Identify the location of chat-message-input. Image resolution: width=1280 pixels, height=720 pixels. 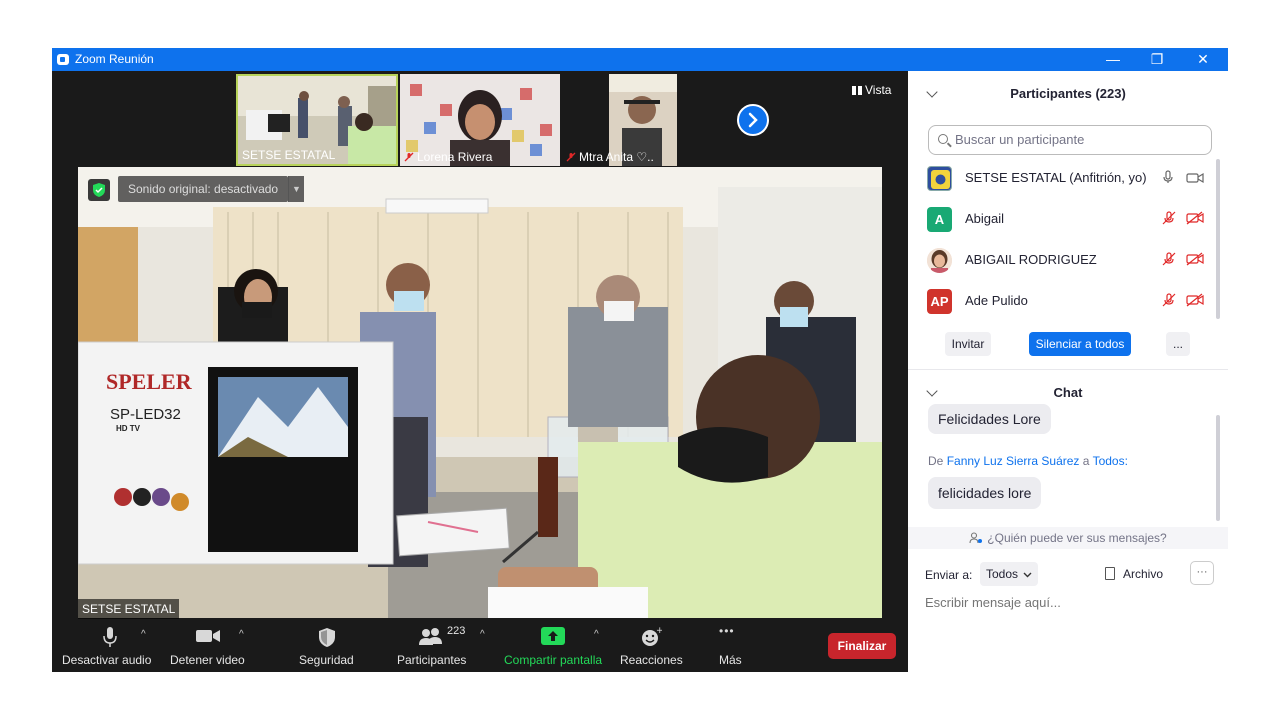
(1070, 602).